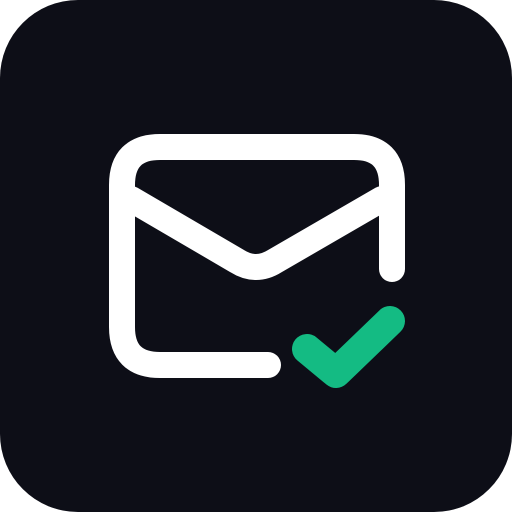  Describe the element at coordinates (256, 233) in the screenshot. I see `envelope-flap` at that location.